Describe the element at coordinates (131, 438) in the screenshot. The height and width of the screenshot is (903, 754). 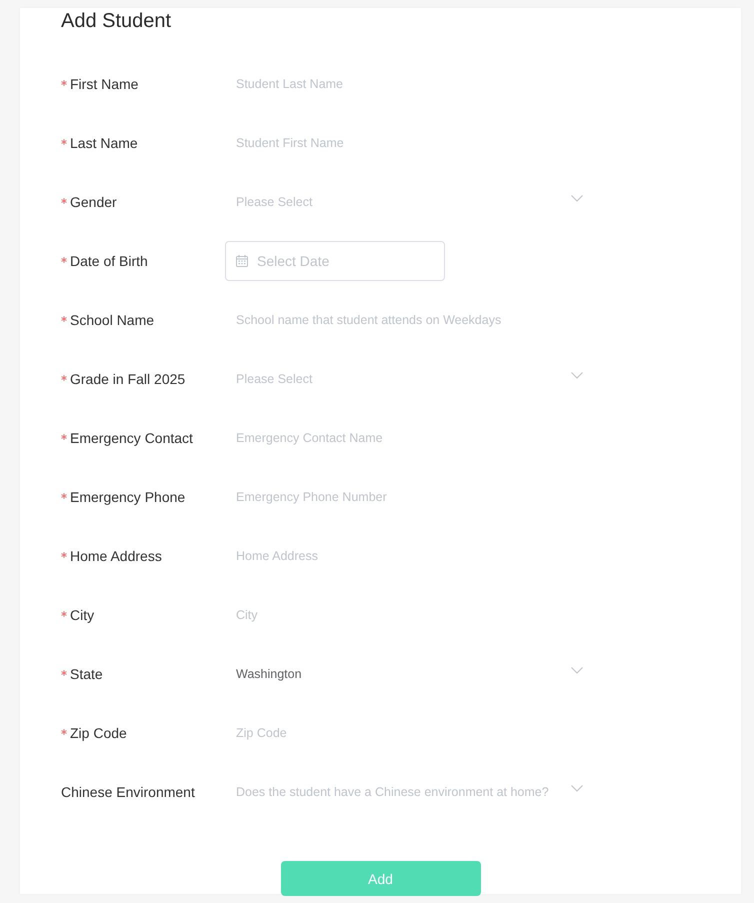
I see `field-label: Emergency Contact` at that location.